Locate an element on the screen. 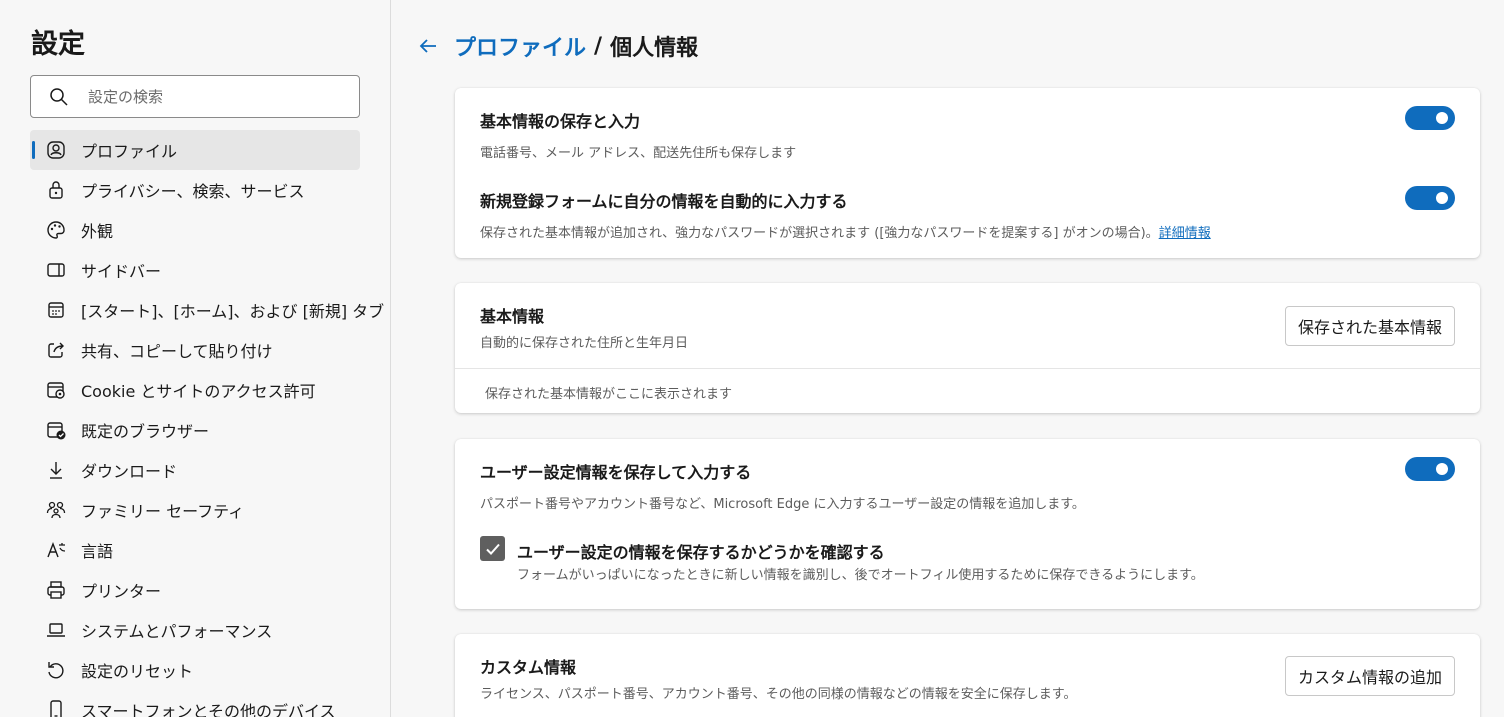  breadcrumb-profile-link: プロファイル is located at coordinates (520, 46).